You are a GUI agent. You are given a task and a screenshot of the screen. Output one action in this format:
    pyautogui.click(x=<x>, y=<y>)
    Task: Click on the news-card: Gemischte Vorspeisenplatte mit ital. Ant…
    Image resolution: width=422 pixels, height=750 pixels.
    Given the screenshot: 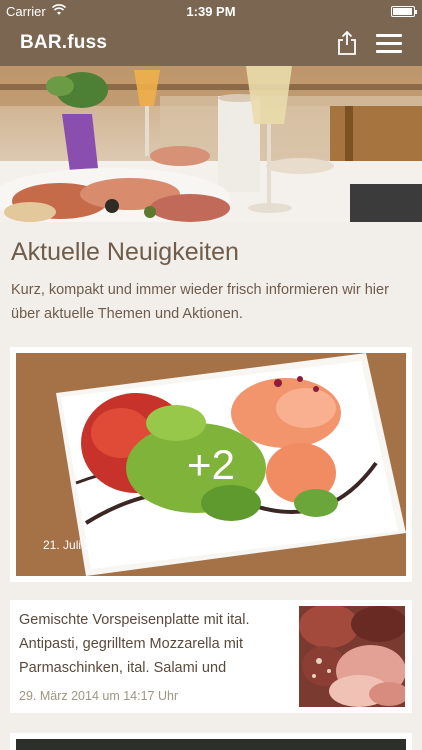 What is the action you would take?
    pyautogui.click(x=211, y=656)
    